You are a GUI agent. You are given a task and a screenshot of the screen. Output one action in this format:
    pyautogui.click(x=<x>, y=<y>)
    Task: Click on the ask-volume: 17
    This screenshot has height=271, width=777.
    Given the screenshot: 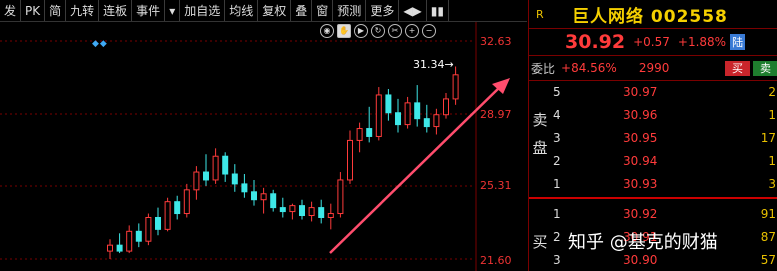 What is the action you would take?
    pyautogui.click(x=768, y=137)
    